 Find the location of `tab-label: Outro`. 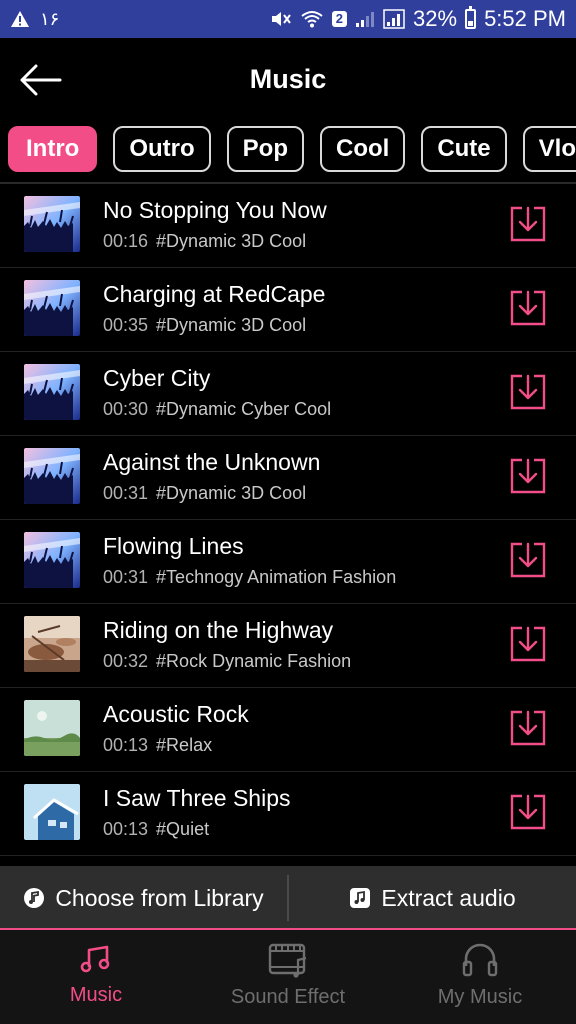

tab-label: Outro is located at coordinates (162, 148).